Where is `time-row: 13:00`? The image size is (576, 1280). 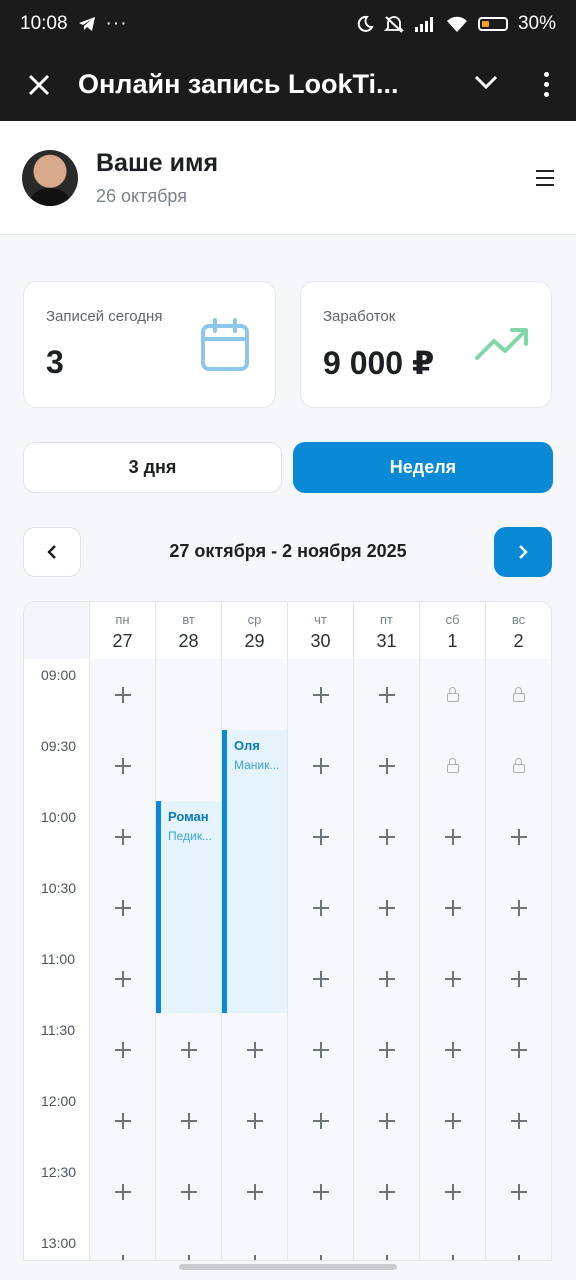
time-row: 13:00 is located at coordinates (287, 1243).